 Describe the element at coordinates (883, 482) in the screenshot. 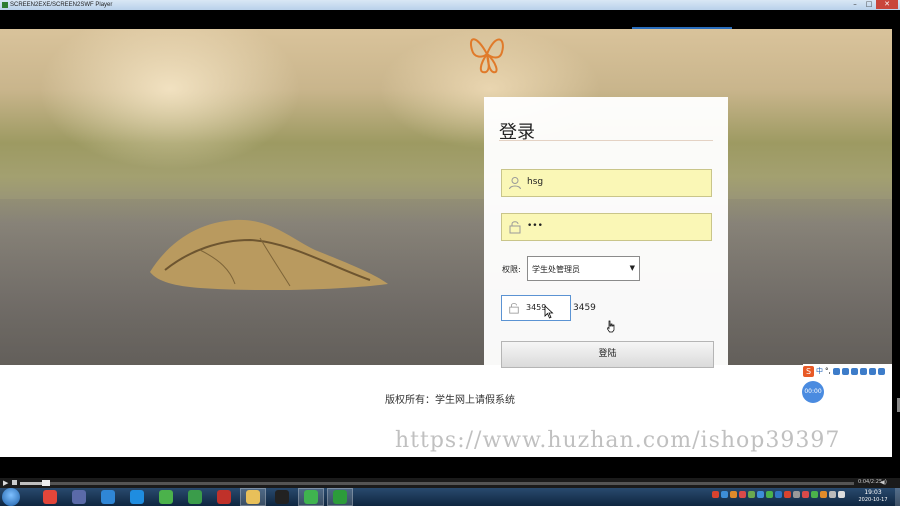

I see `volume-icon: ◀)` at that location.